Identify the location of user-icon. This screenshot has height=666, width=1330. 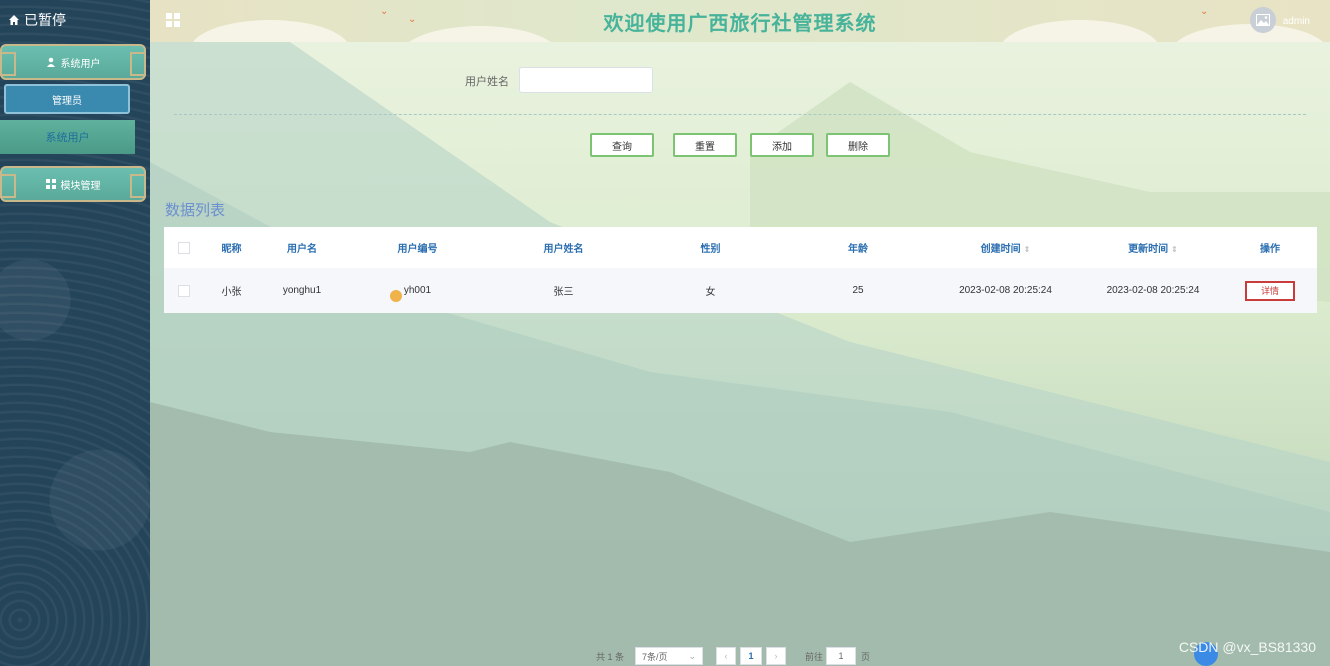
(50, 62).